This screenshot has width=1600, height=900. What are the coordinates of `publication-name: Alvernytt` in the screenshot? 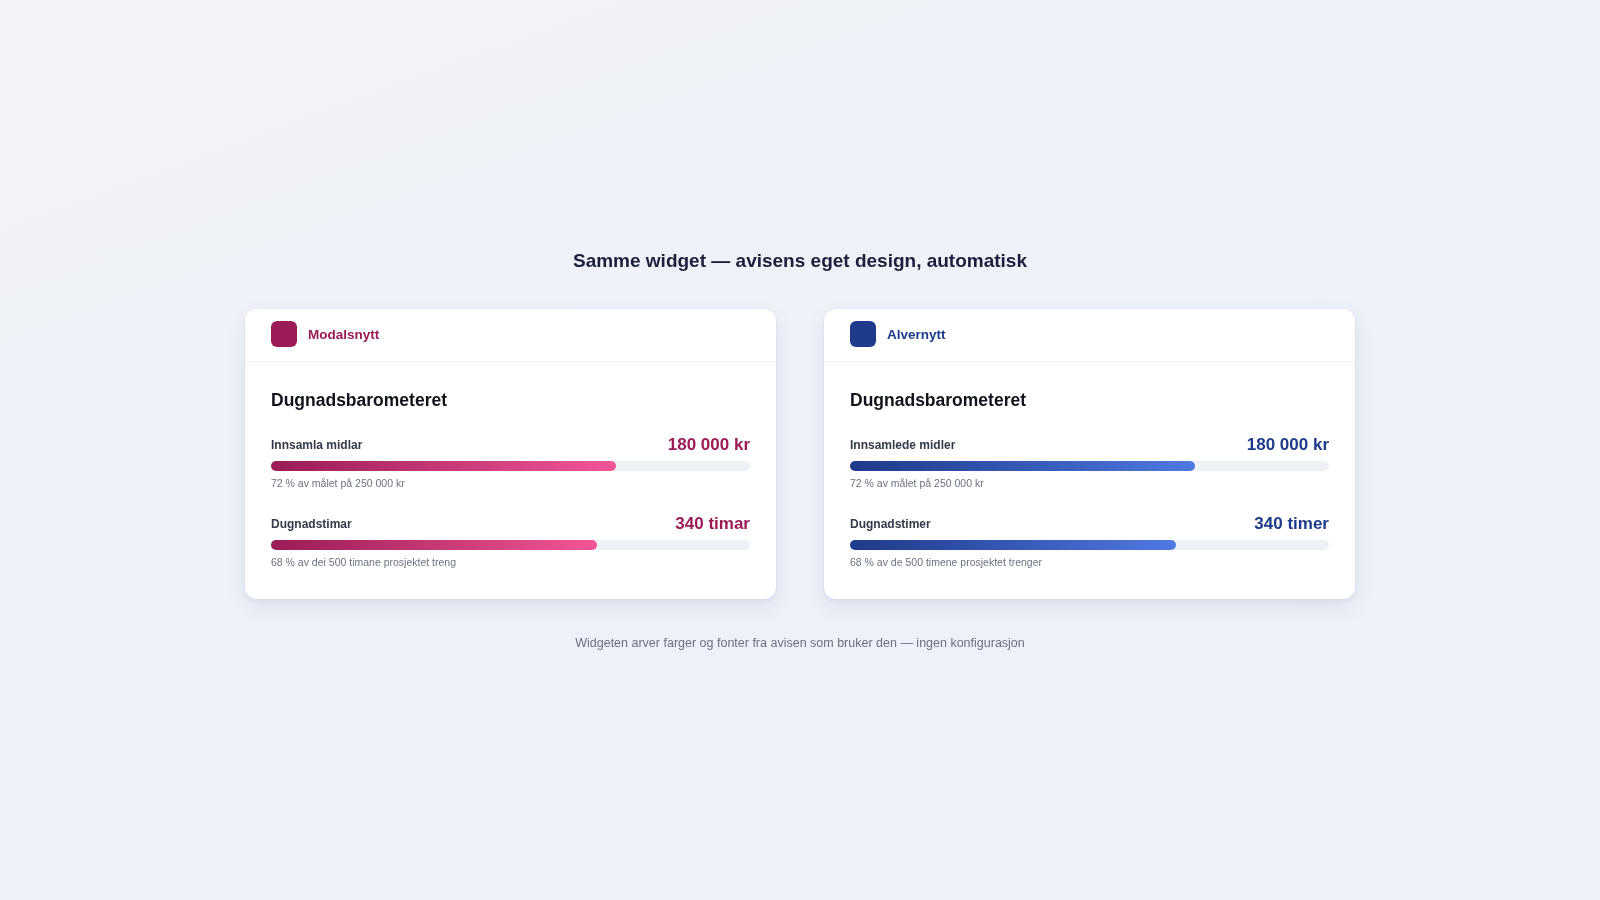 It's located at (916, 334).